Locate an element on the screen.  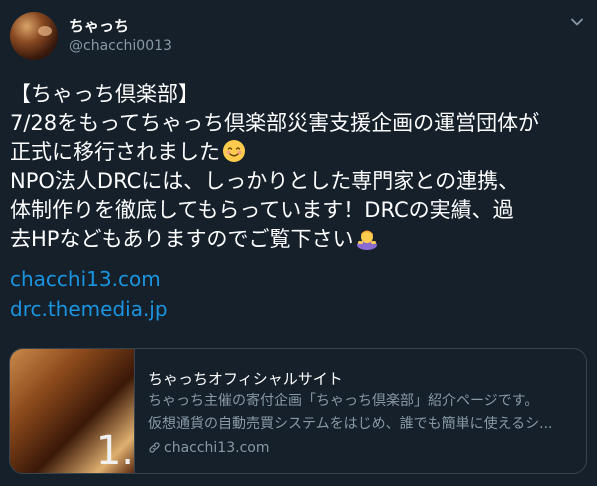
tweet-line: 体制作りを徹底してもらっています！DRCの実績、過 is located at coordinates (262, 210).